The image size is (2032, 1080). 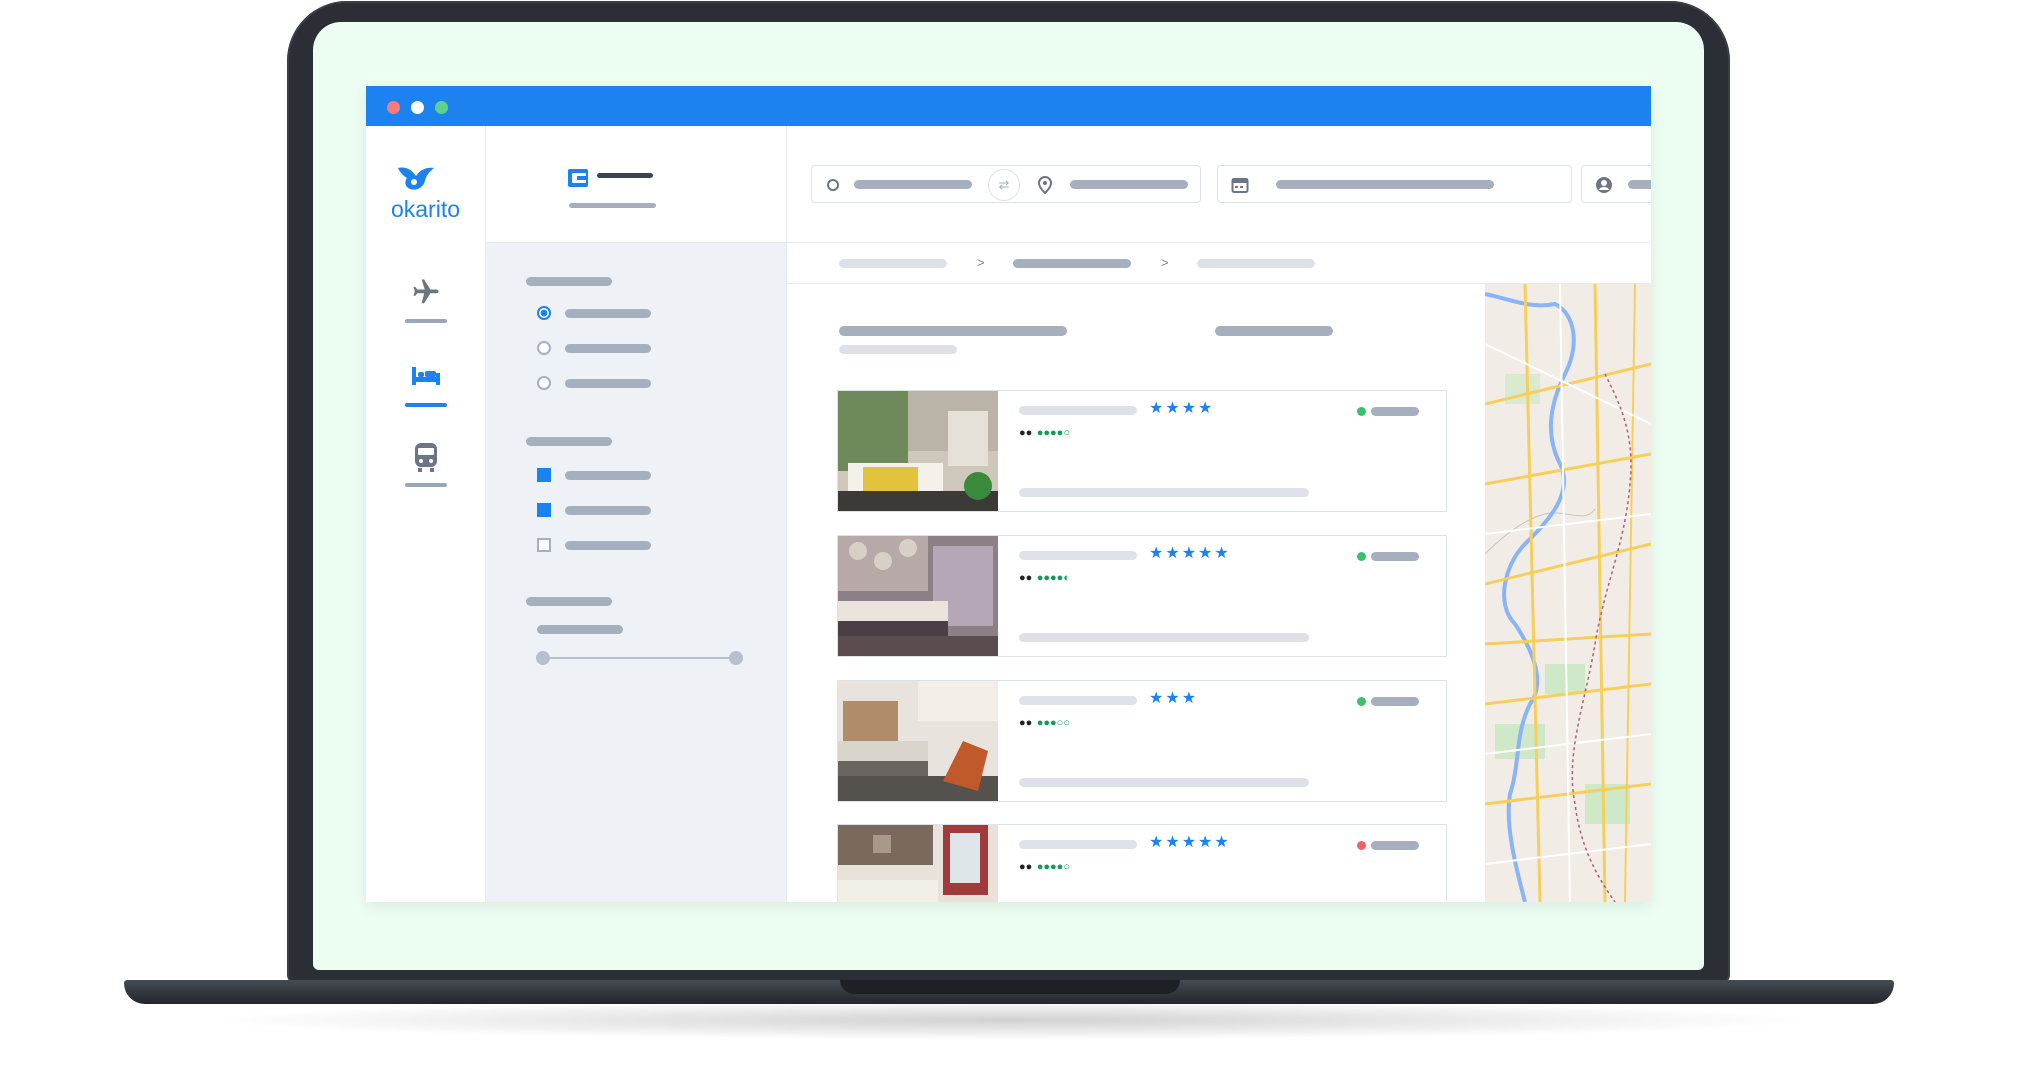 I want to click on filter-header-subtitle, so click(x=612, y=205).